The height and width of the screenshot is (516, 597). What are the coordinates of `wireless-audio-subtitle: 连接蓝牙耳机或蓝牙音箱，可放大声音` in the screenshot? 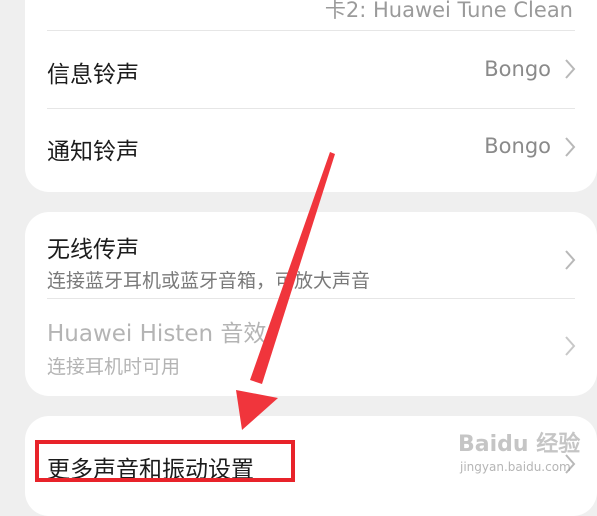 It's located at (209, 281).